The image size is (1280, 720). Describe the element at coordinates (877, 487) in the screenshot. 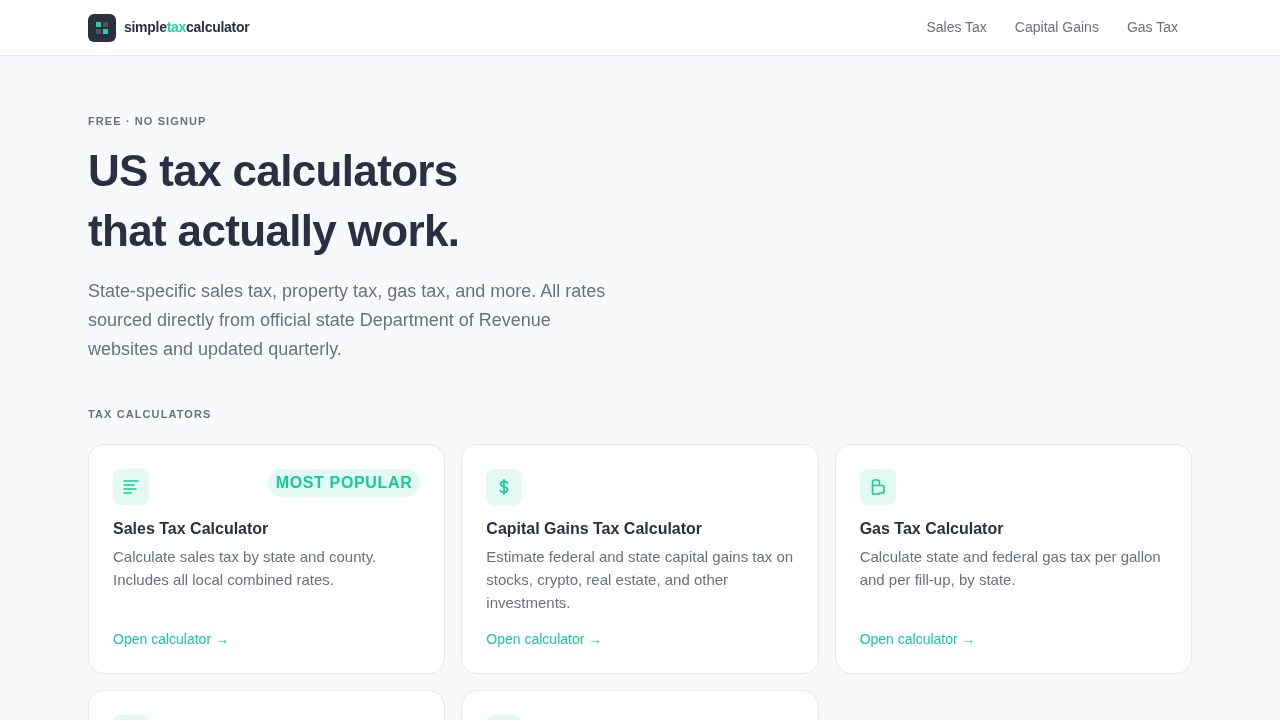

I see `fuel-pump-icon` at that location.